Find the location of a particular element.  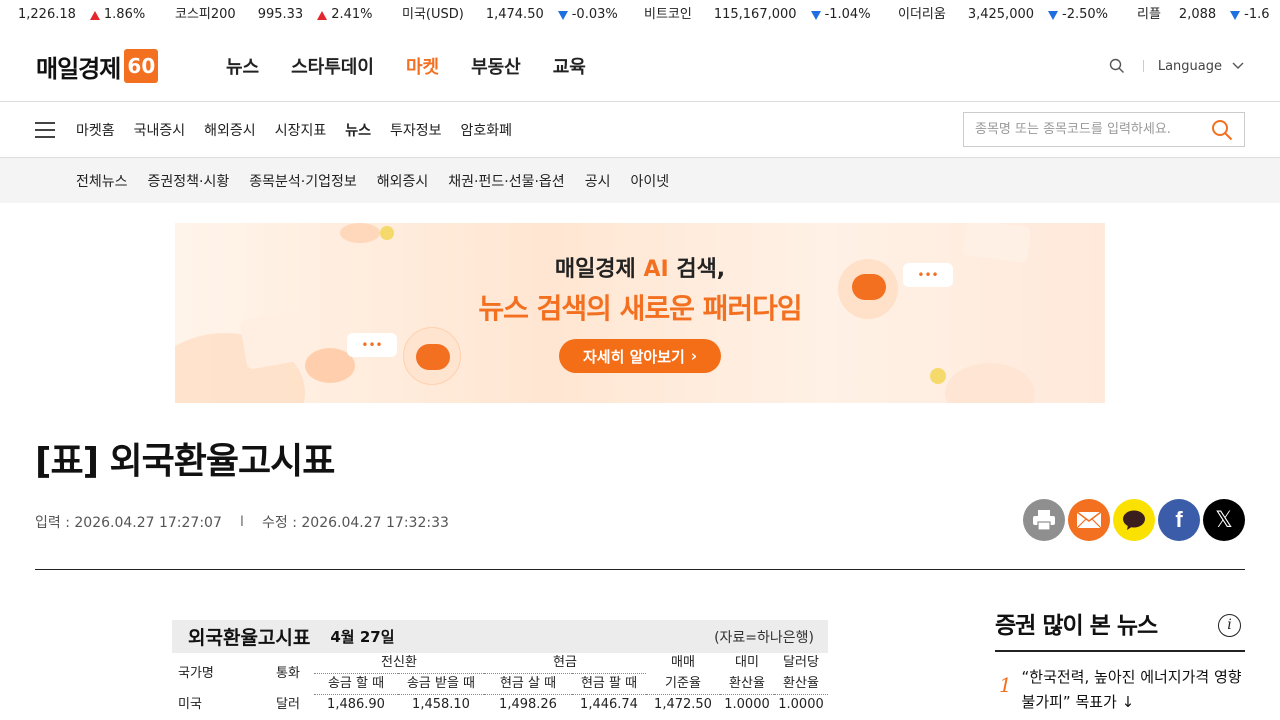

header-utility: Language is located at coordinates (1176, 66).